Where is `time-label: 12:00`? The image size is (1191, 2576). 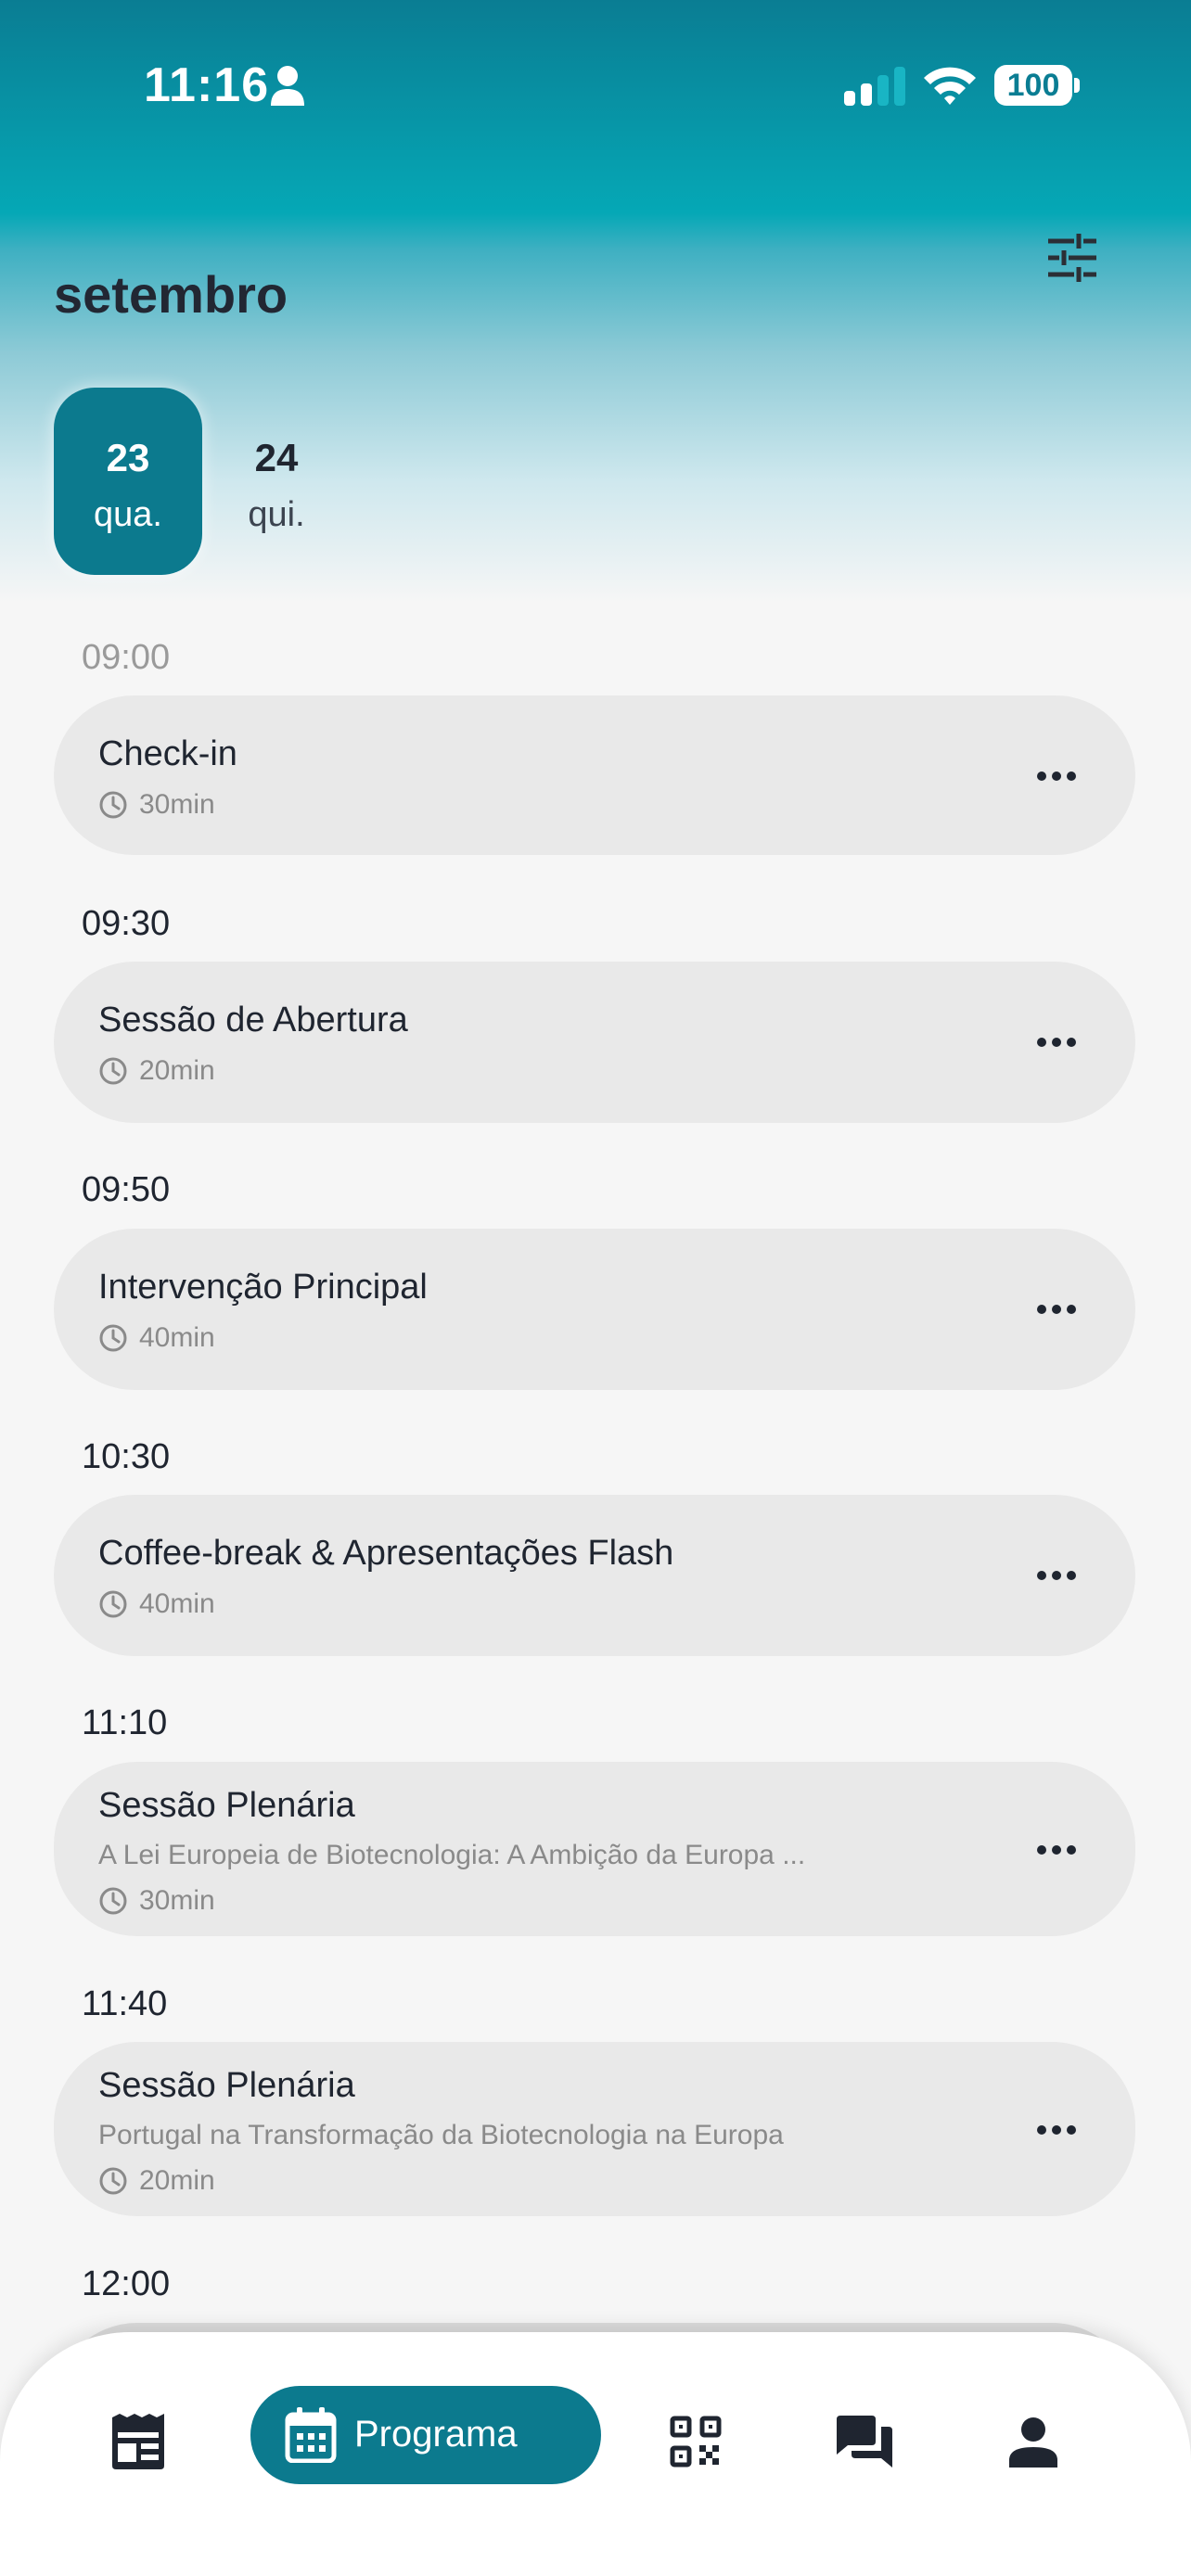
time-label: 12:00 is located at coordinates (127, 2284).